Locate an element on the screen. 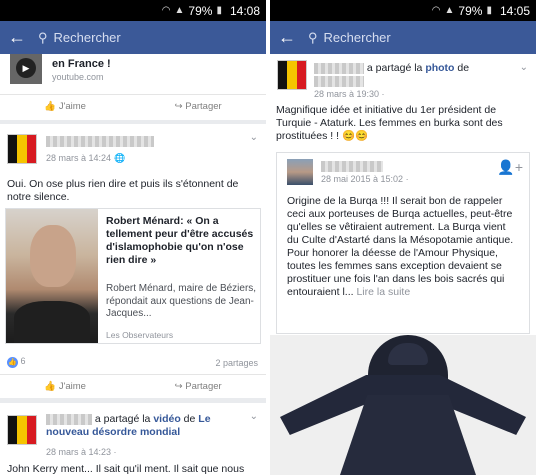  post-time: 28 mars à 14:23 · is located at coordinates (81, 452).